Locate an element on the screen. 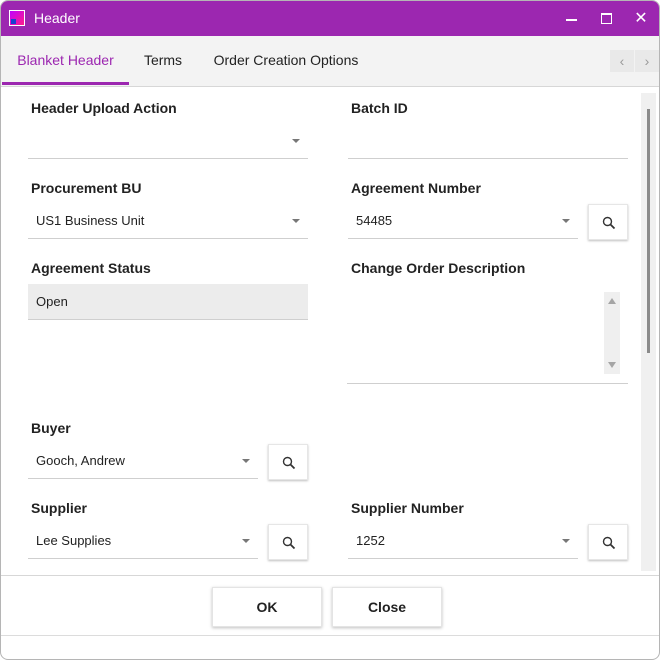 The height and width of the screenshot is (660, 660). chevron-left-icon: ‹ is located at coordinates (622, 61).